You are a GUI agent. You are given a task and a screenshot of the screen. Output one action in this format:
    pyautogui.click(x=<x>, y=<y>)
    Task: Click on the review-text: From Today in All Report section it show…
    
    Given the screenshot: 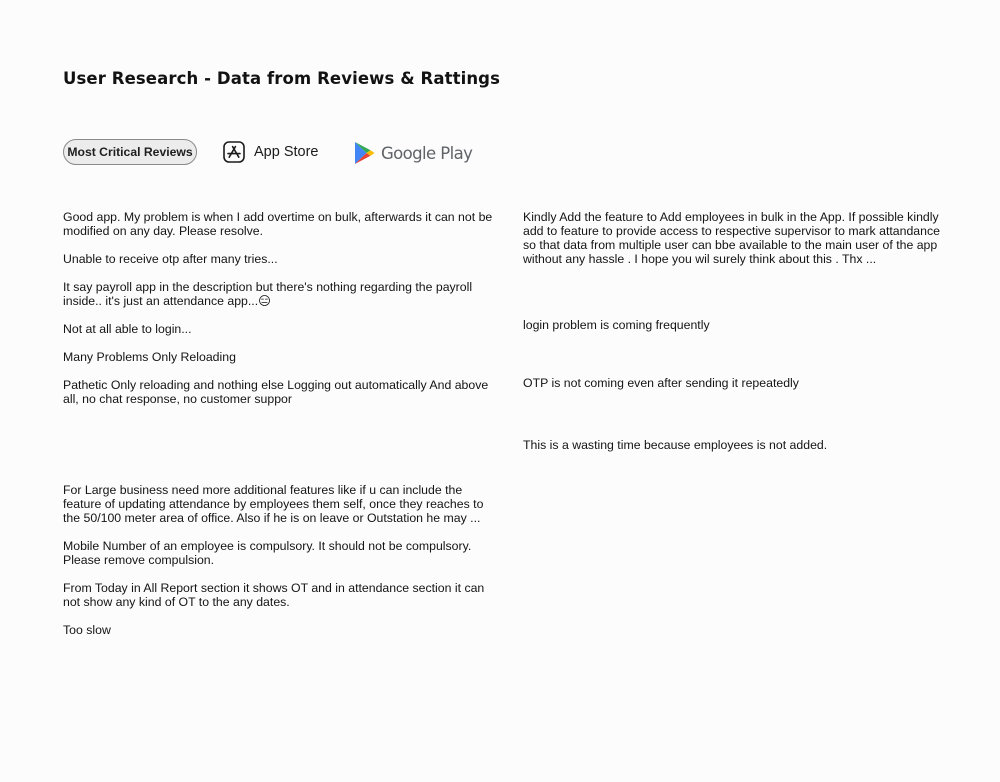 What is the action you would take?
    pyautogui.click(x=274, y=595)
    